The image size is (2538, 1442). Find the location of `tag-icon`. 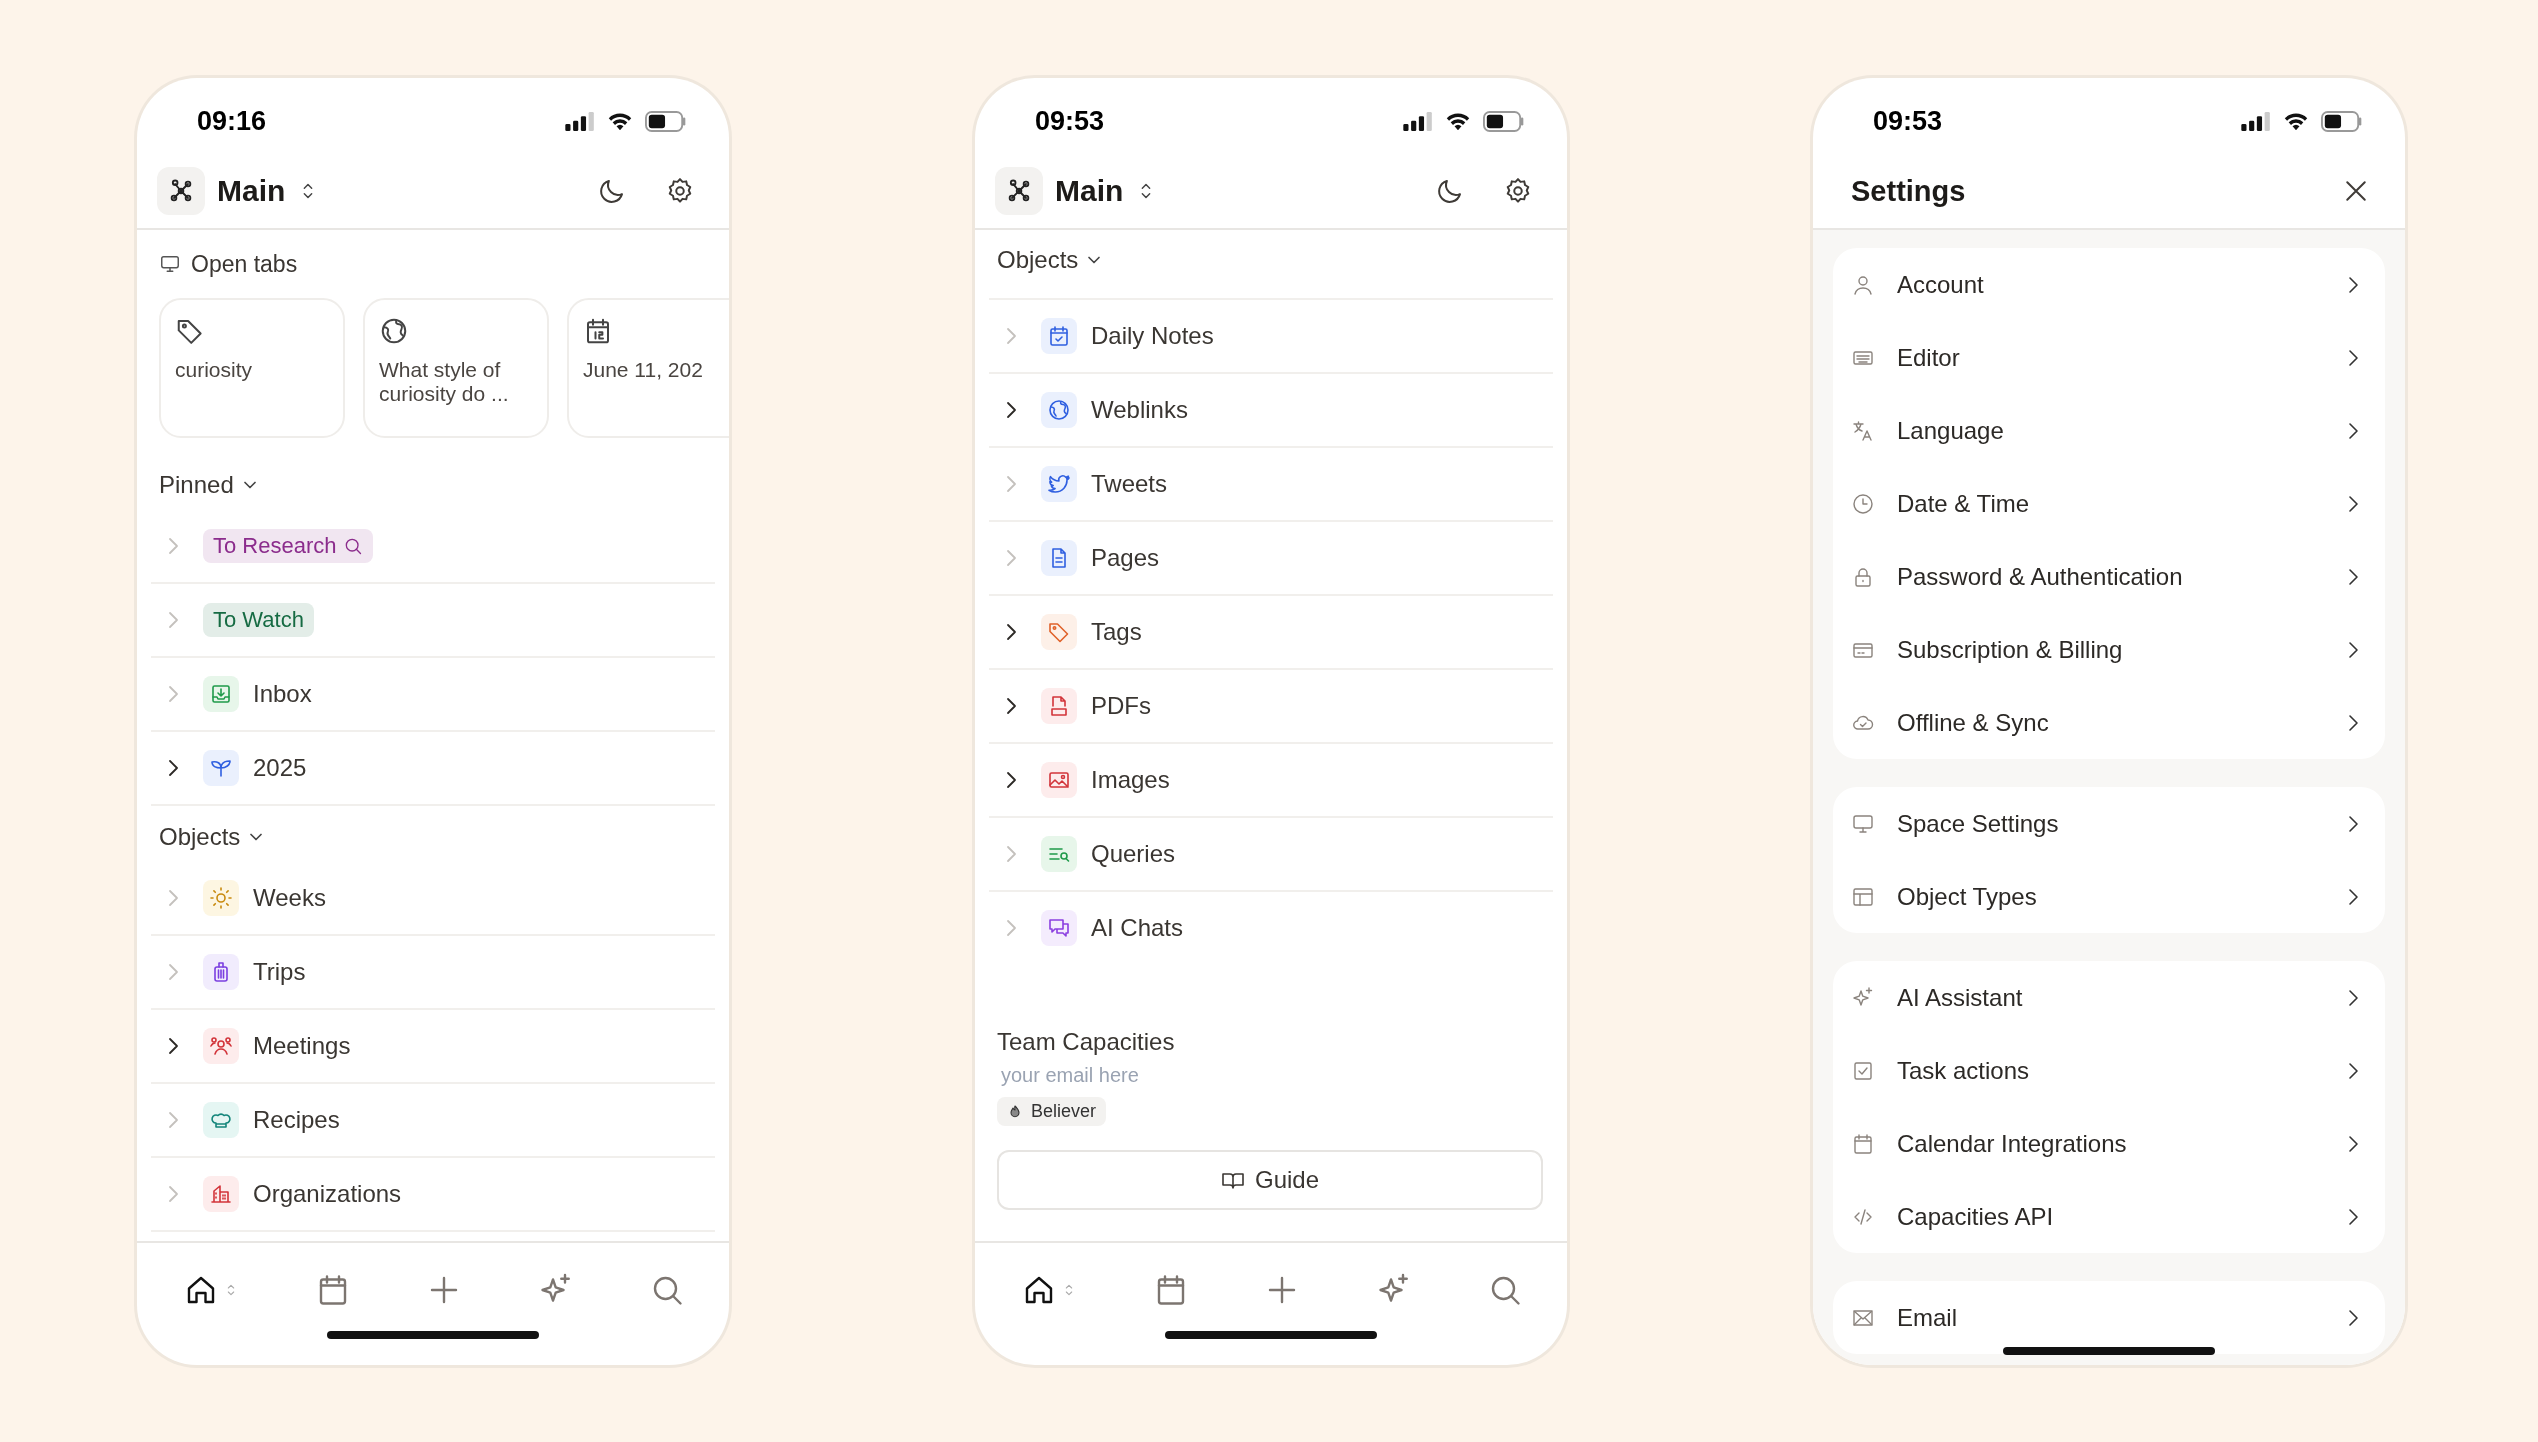

tag-icon is located at coordinates (1059, 632).